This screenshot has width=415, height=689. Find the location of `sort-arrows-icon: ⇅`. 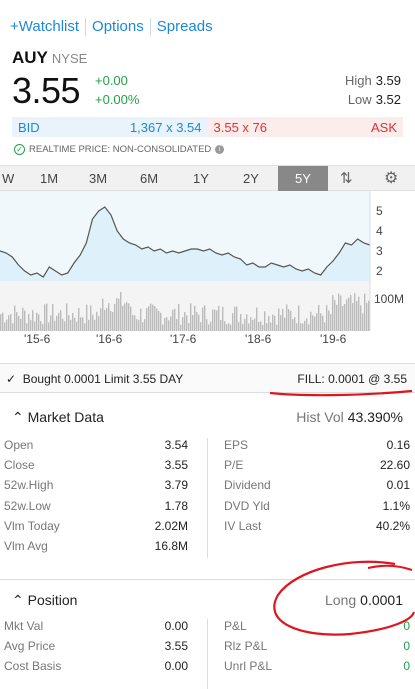

sort-arrows-icon: ⇅ is located at coordinates (346, 178).